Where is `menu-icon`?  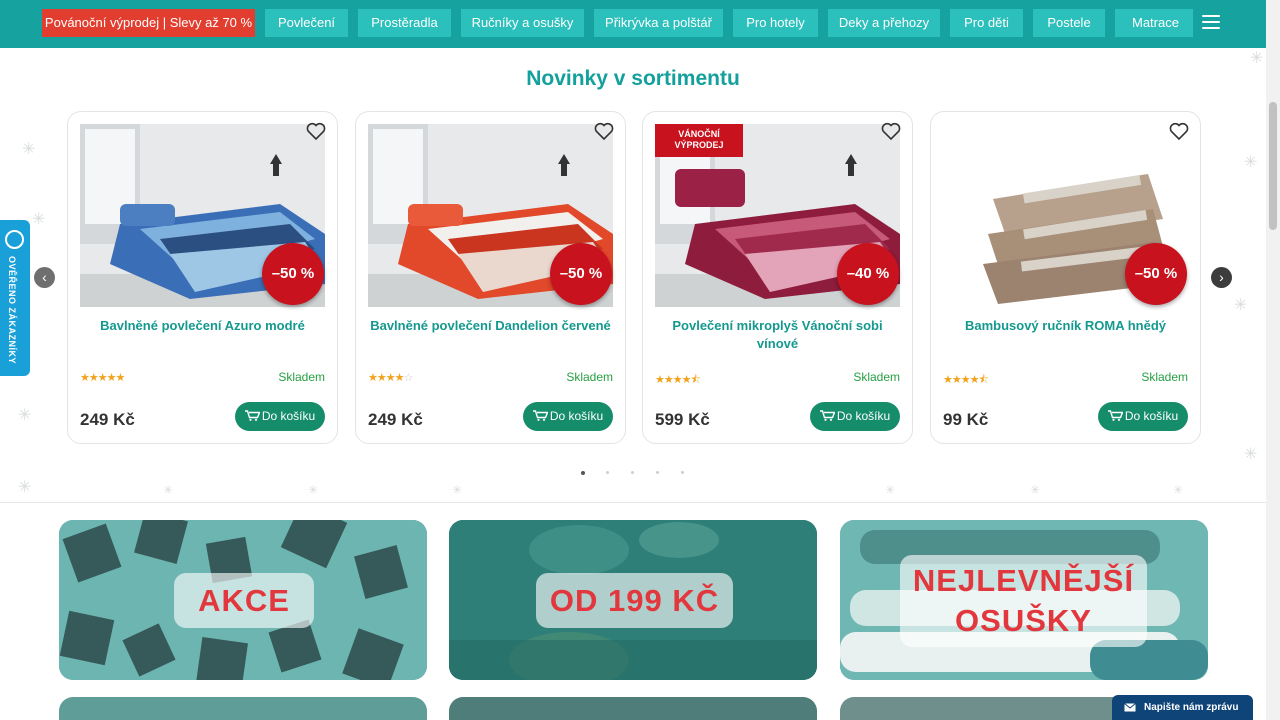 menu-icon is located at coordinates (1211, 22).